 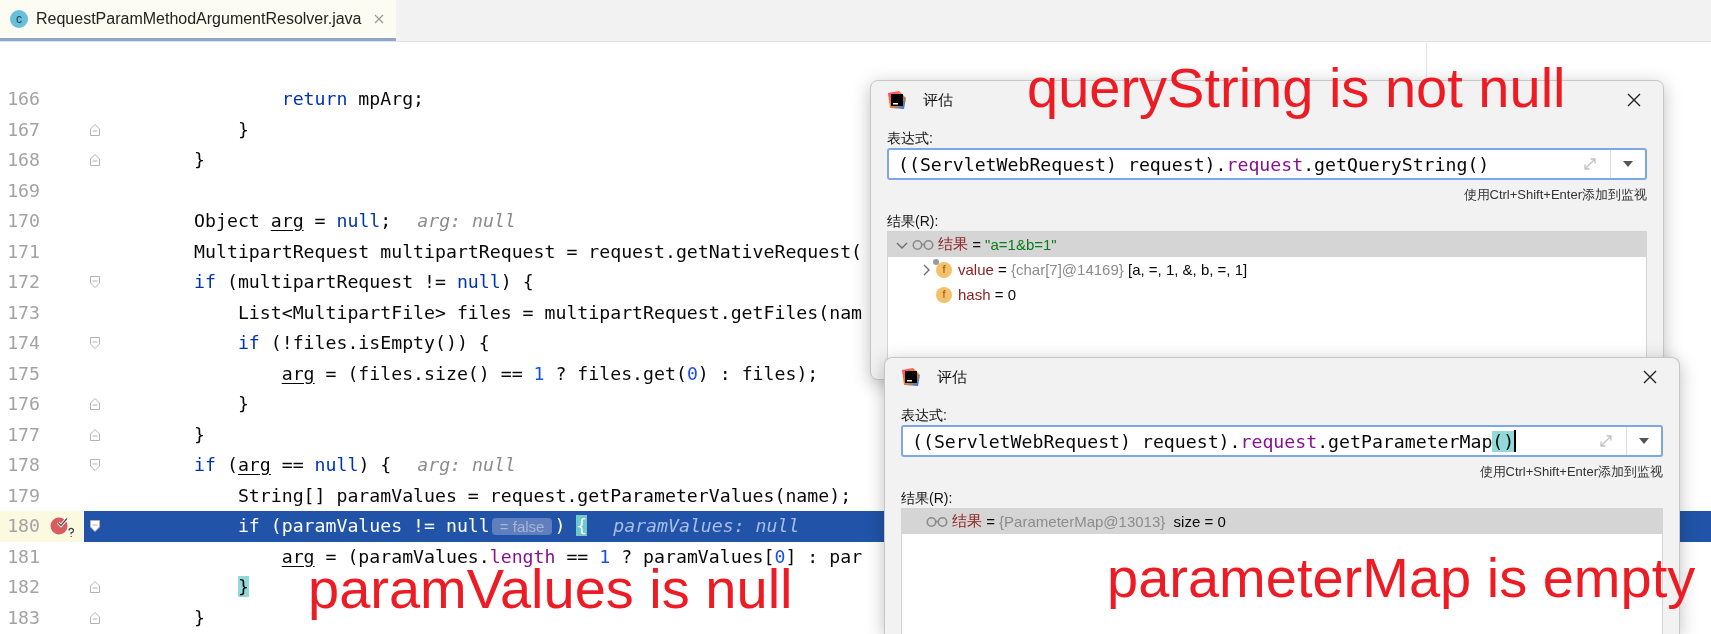 I want to click on line-number: 174, so click(x=23, y=343).